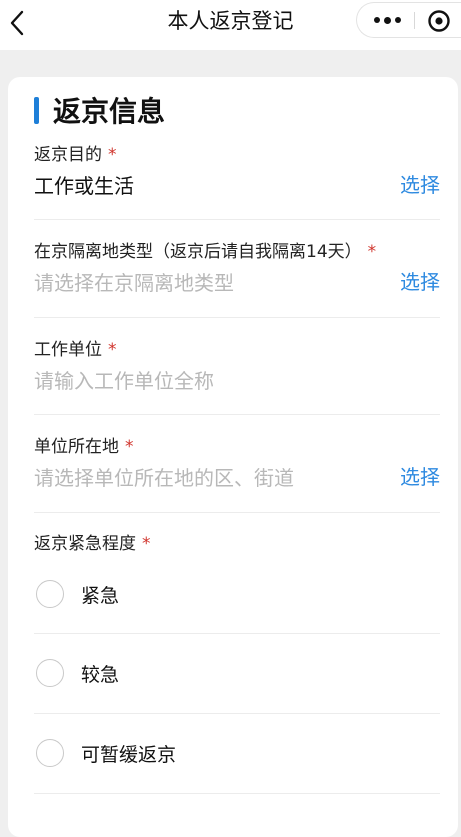 This screenshot has height=837, width=461. I want to click on target-circle-icon, so click(439, 21).